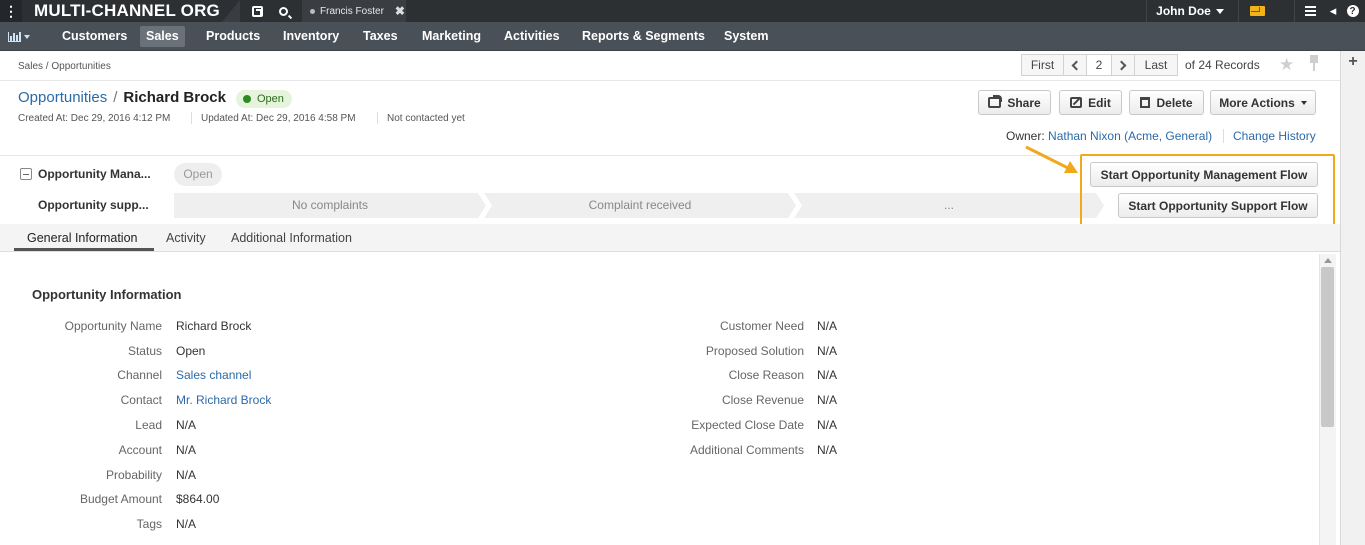  What do you see at coordinates (84, 249) in the screenshot?
I see `active-tab-indicator` at bounding box center [84, 249].